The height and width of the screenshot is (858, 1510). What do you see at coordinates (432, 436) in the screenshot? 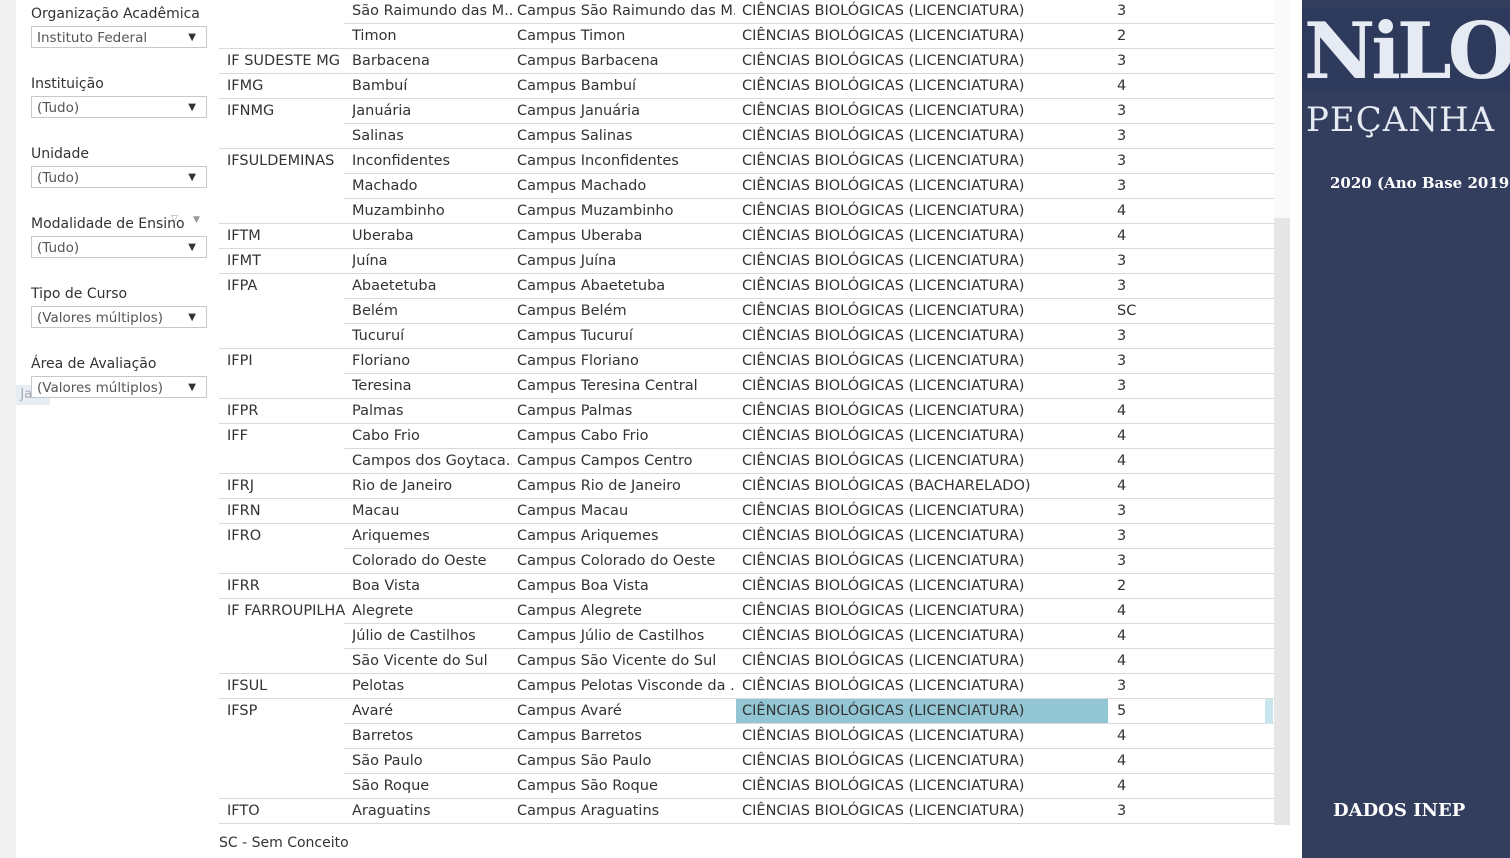
I see `cell-municipality: Cabo Frio` at bounding box center [432, 436].